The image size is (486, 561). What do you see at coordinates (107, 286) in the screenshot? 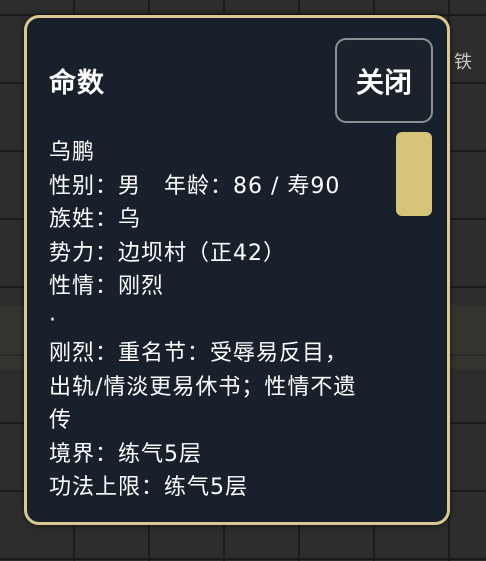
I see `temperament-line: 性情：刚烈` at bounding box center [107, 286].